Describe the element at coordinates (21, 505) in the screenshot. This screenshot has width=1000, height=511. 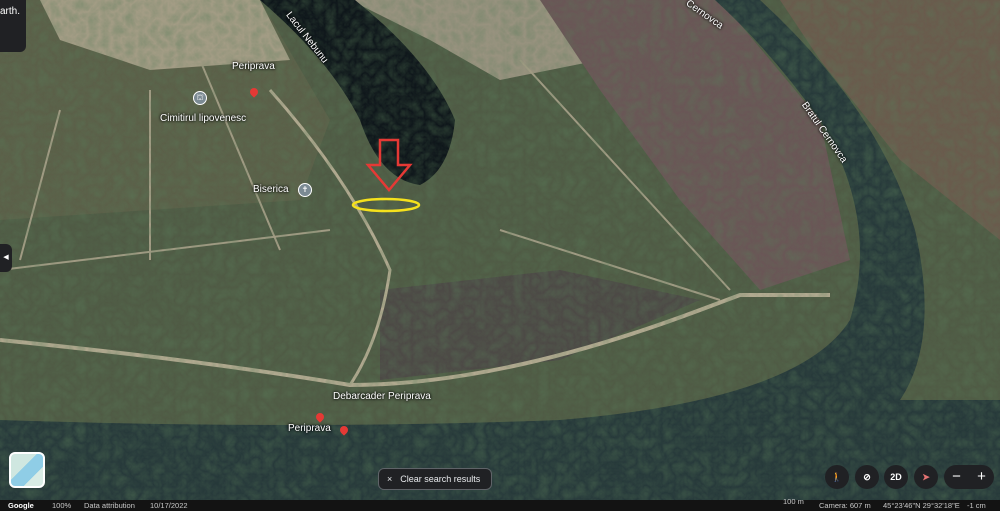
I see `google-logo: Google` at that location.